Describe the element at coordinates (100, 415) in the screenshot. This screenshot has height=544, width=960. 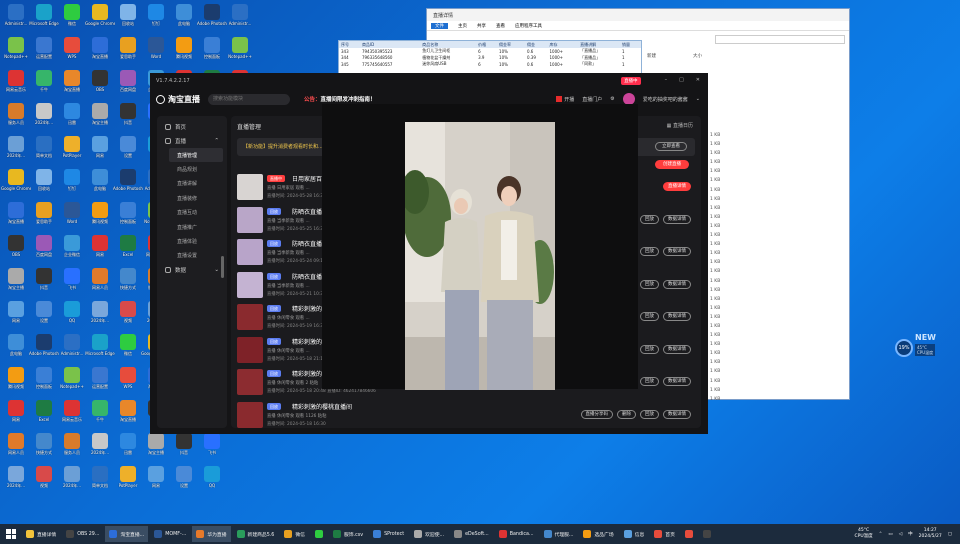
I see `desktop-icon: 千牛` at that location.